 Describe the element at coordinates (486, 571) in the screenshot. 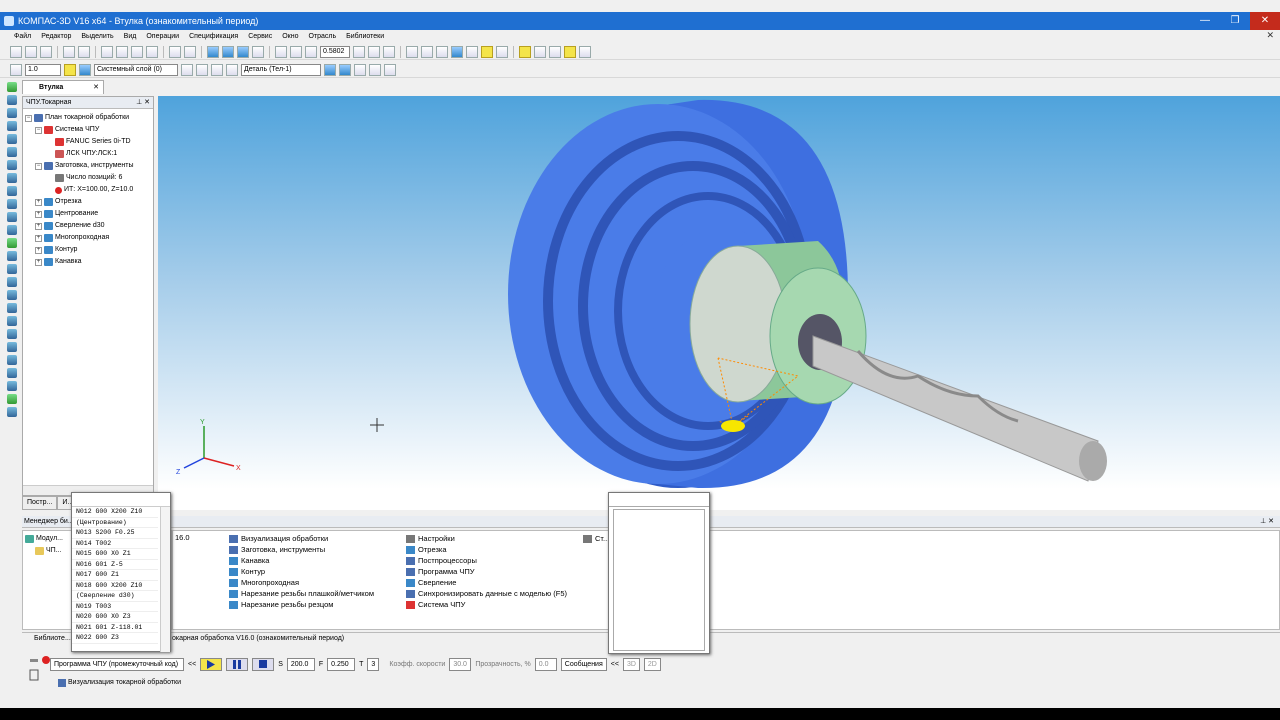

I see `cmd-cnc-program: Программа ЧПУ` at that location.